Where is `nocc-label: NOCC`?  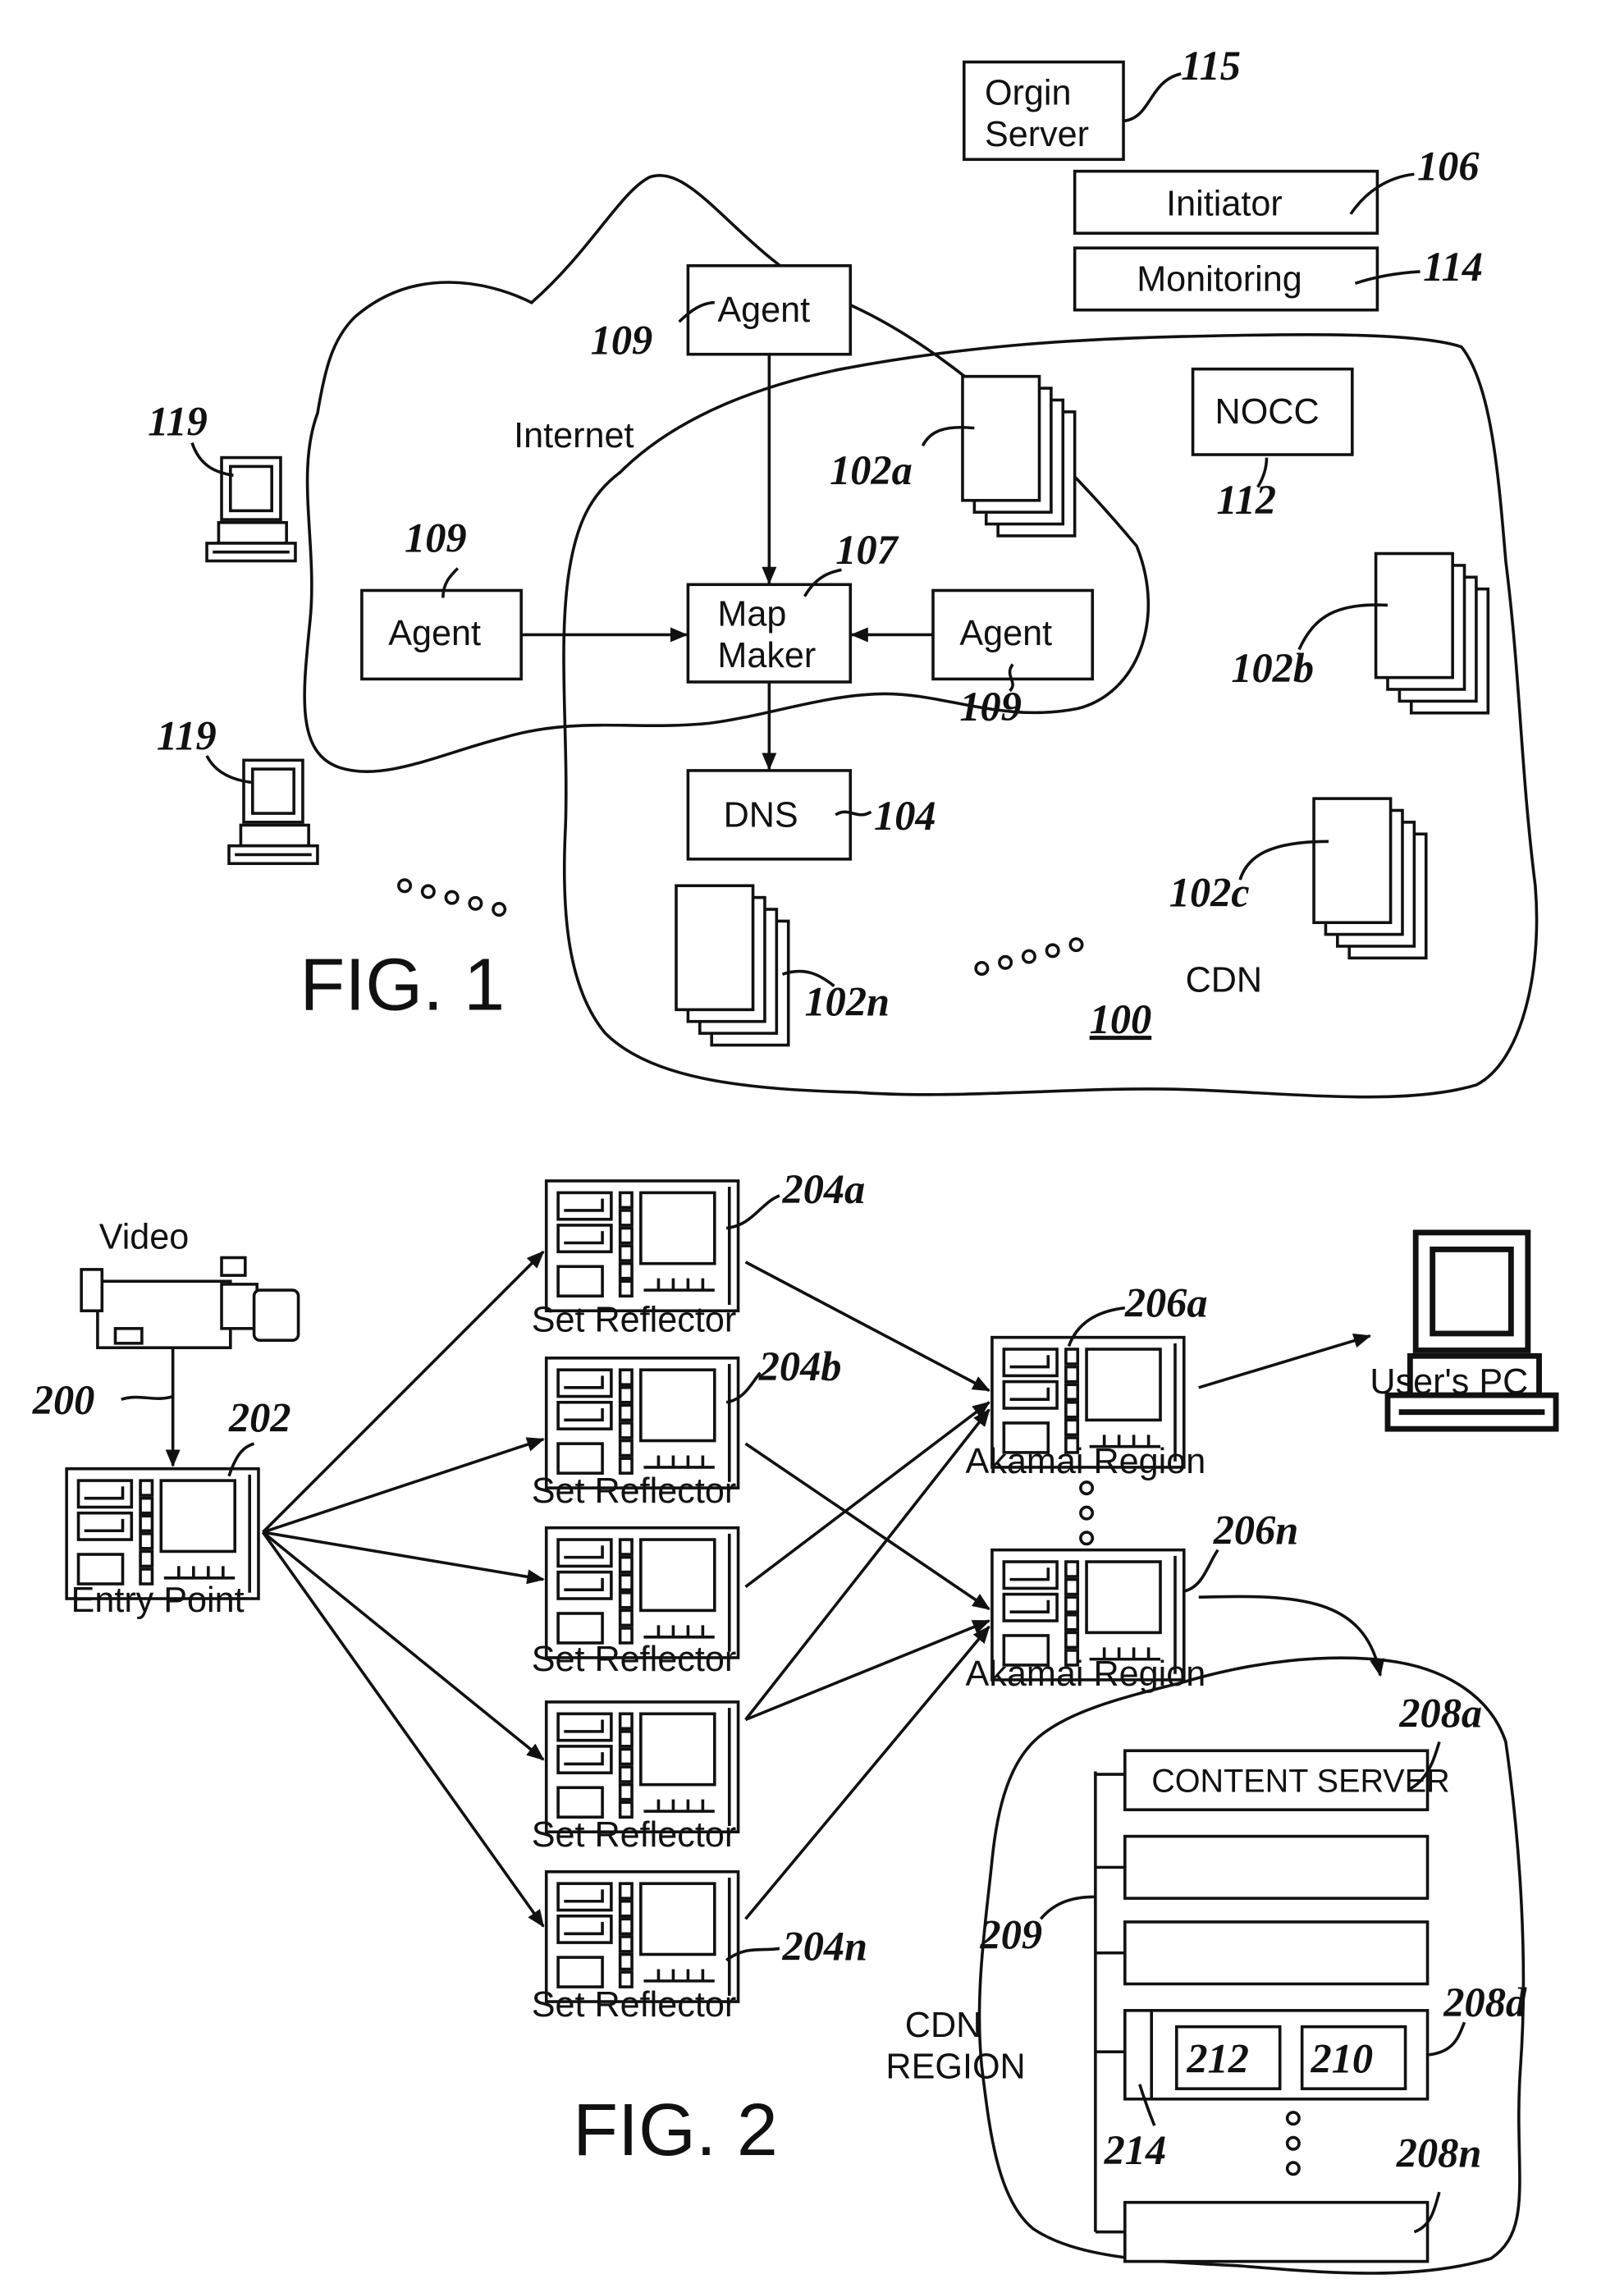 nocc-label: NOCC is located at coordinates (1267, 412).